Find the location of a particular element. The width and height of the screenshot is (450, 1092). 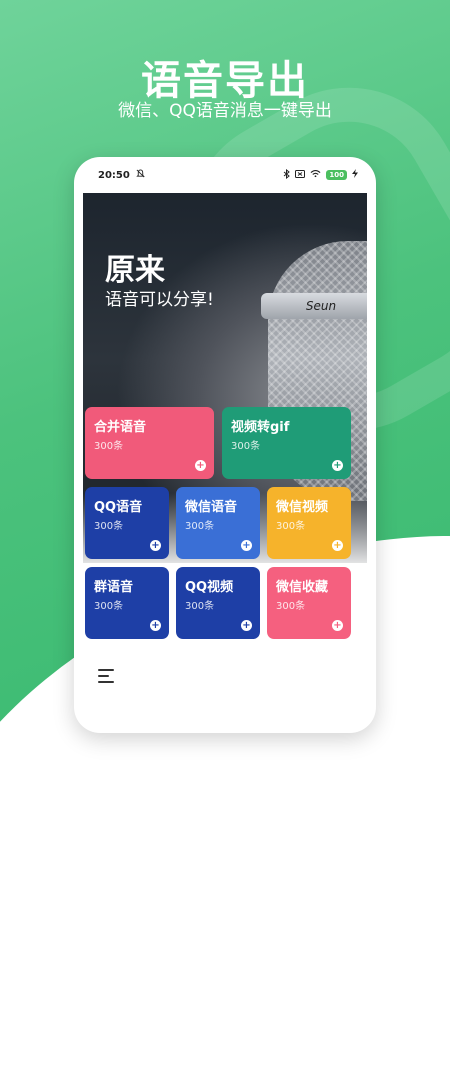

status-time: 20:50 is located at coordinates (114, 175).